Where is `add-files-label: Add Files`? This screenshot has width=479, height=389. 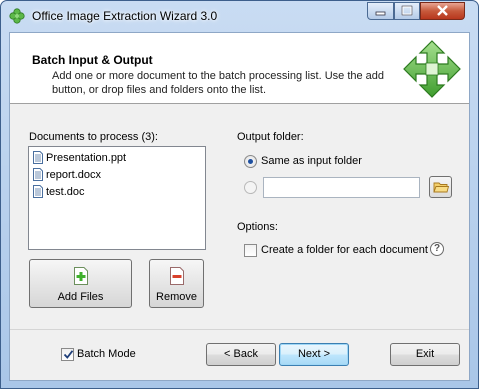
add-files-label: Add Files is located at coordinates (80, 297).